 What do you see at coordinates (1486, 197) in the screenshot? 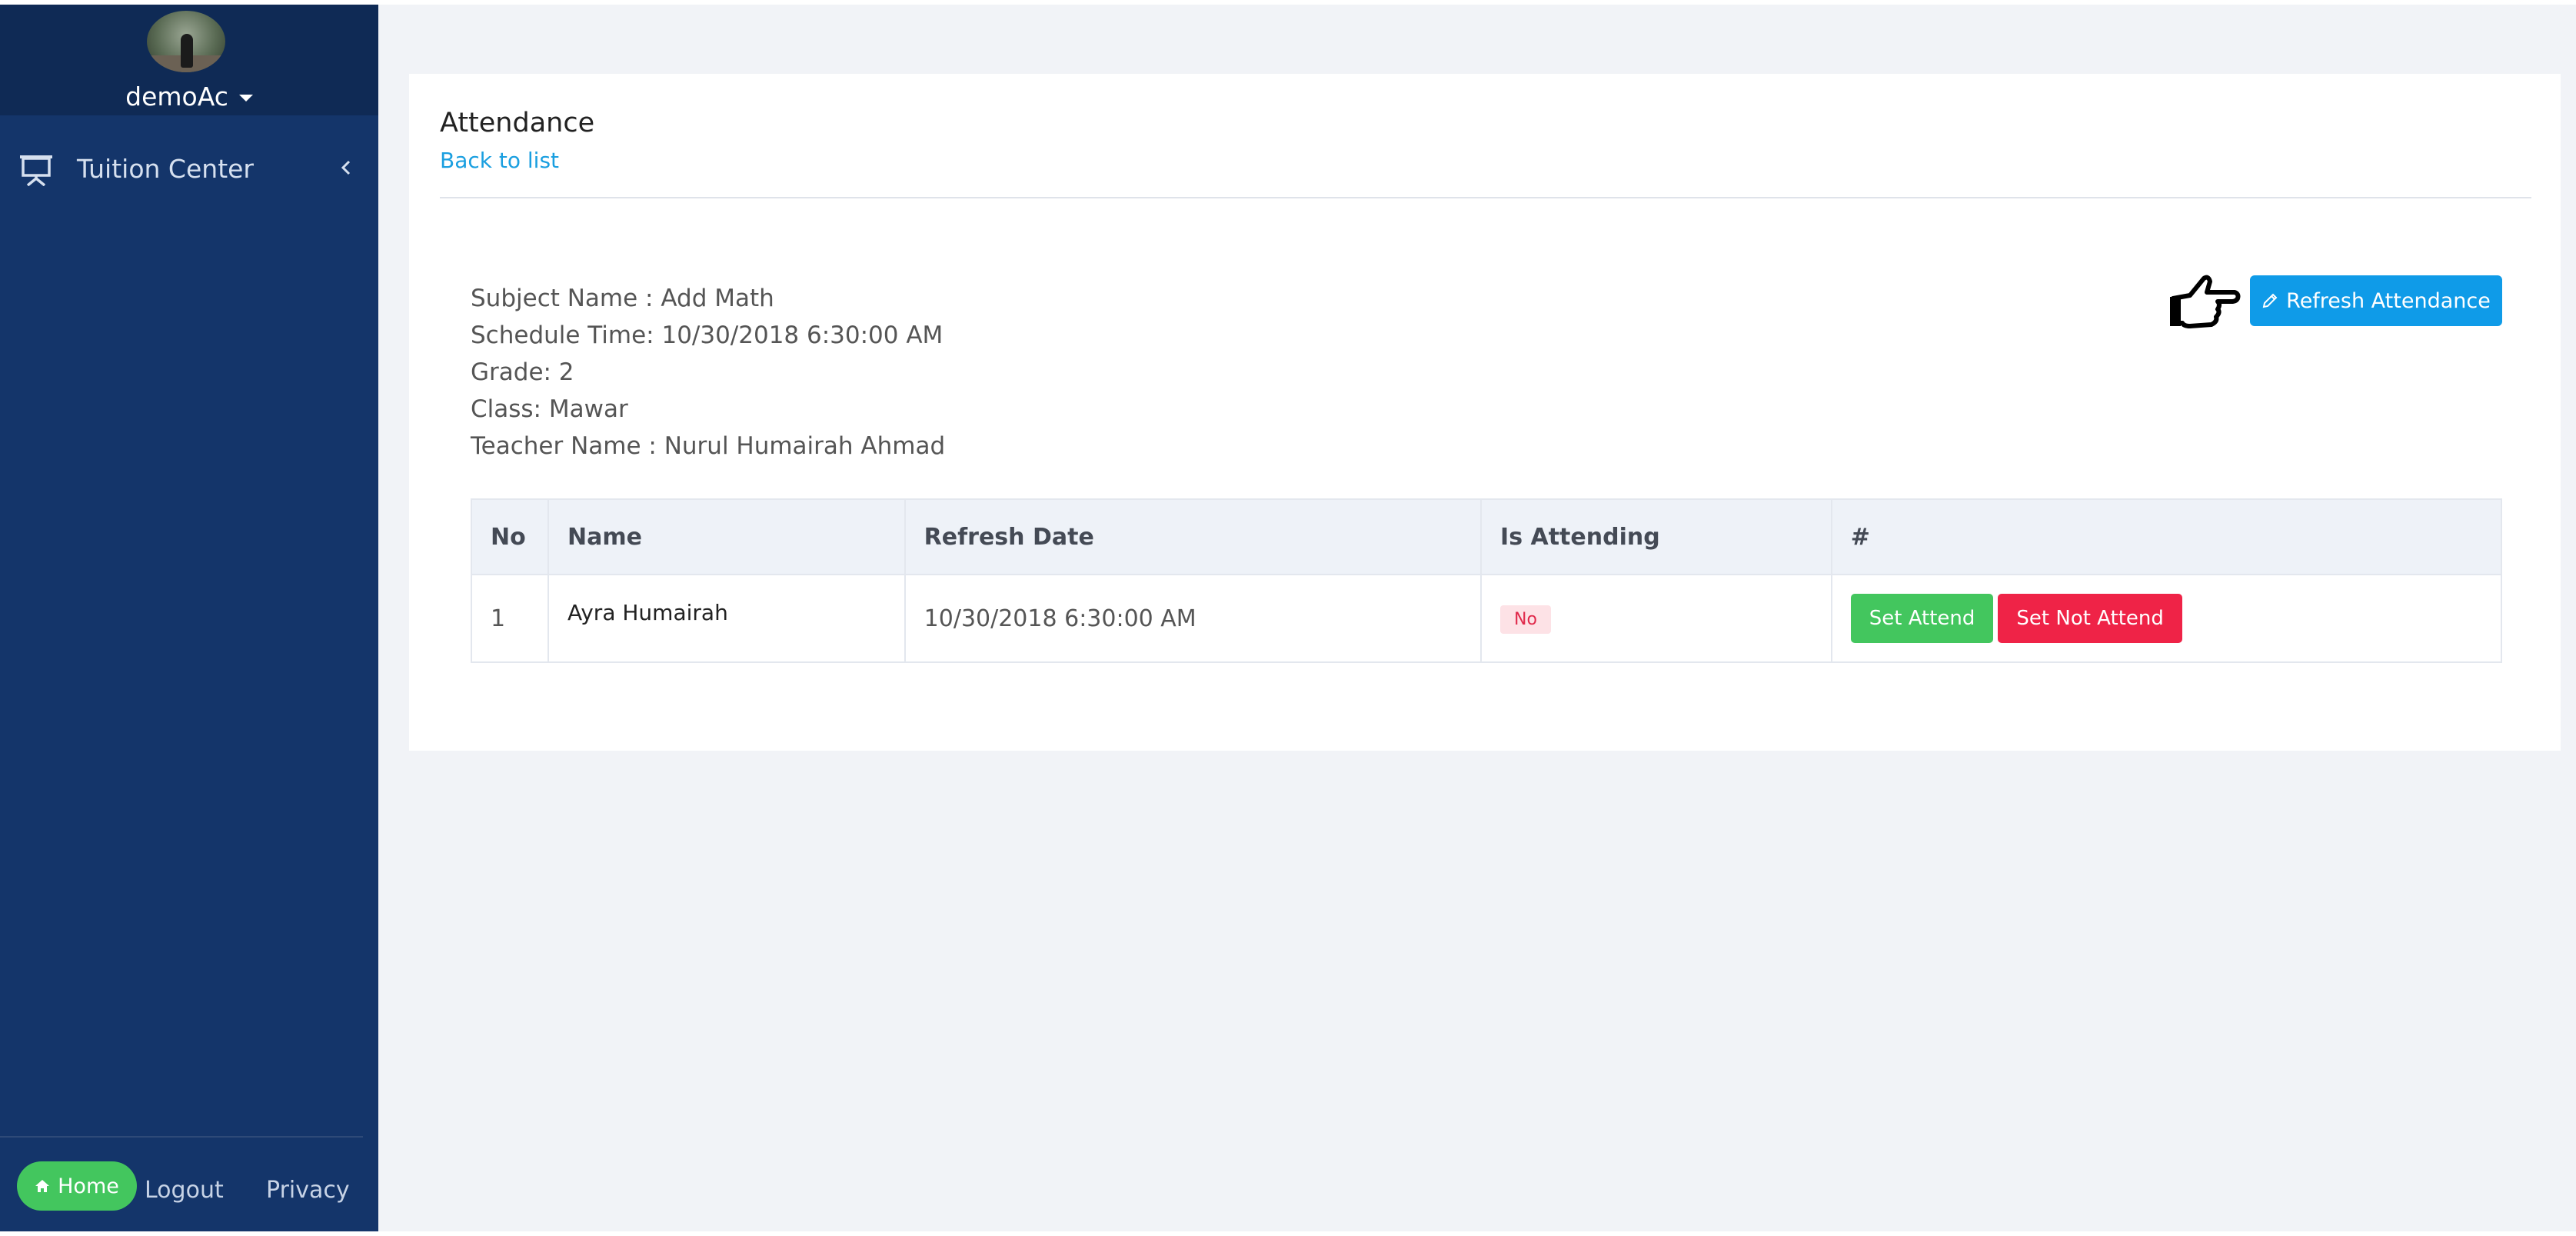
I see `divider` at bounding box center [1486, 197].